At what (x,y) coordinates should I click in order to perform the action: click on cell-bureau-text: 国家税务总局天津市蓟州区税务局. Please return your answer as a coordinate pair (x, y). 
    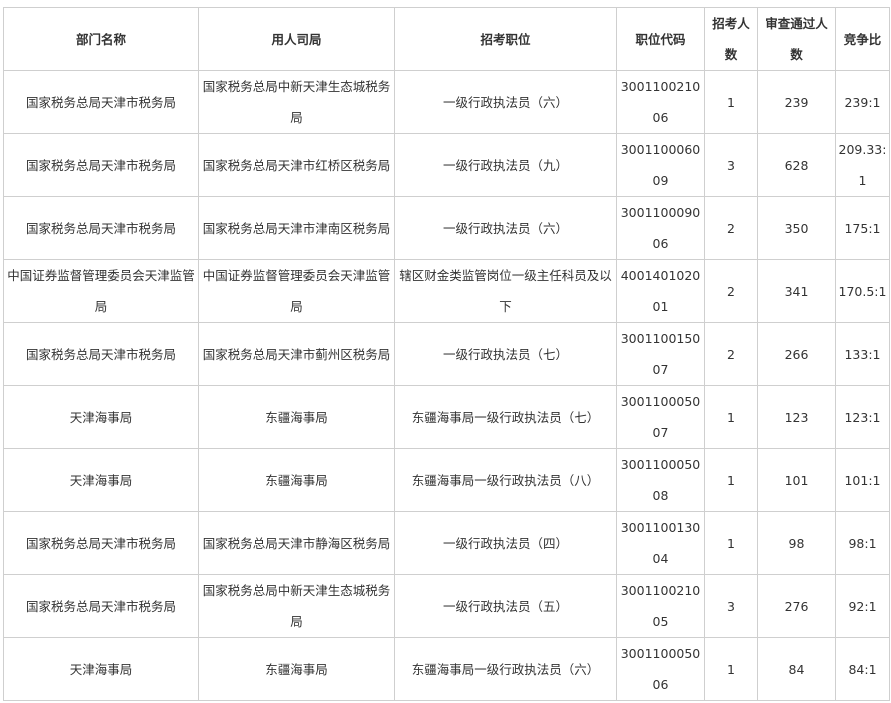
    Looking at the image, I should click on (296, 354).